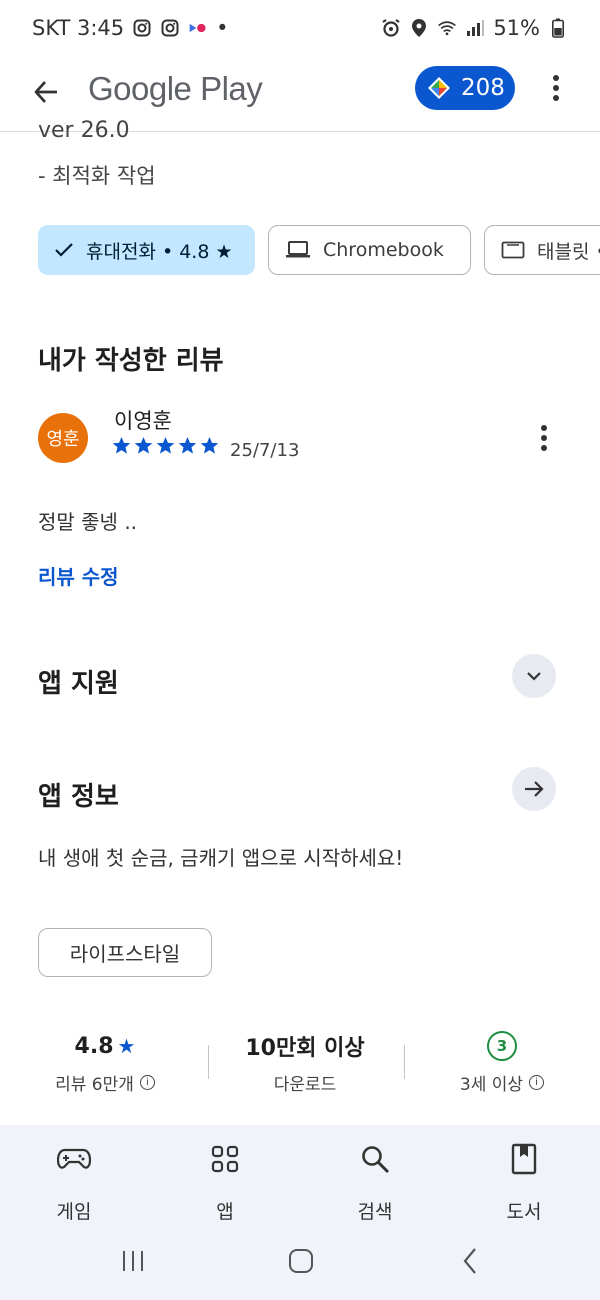 The height and width of the screenshot is (1300, 600). I want to click on app-support-title: 앱 지원, so click(78, 684).